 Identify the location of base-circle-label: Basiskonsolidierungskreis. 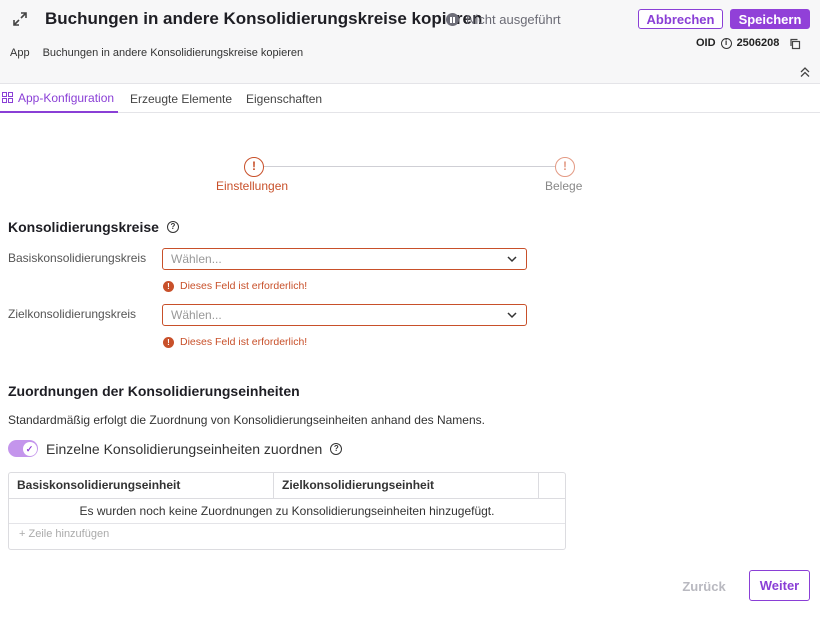
(77, 258).